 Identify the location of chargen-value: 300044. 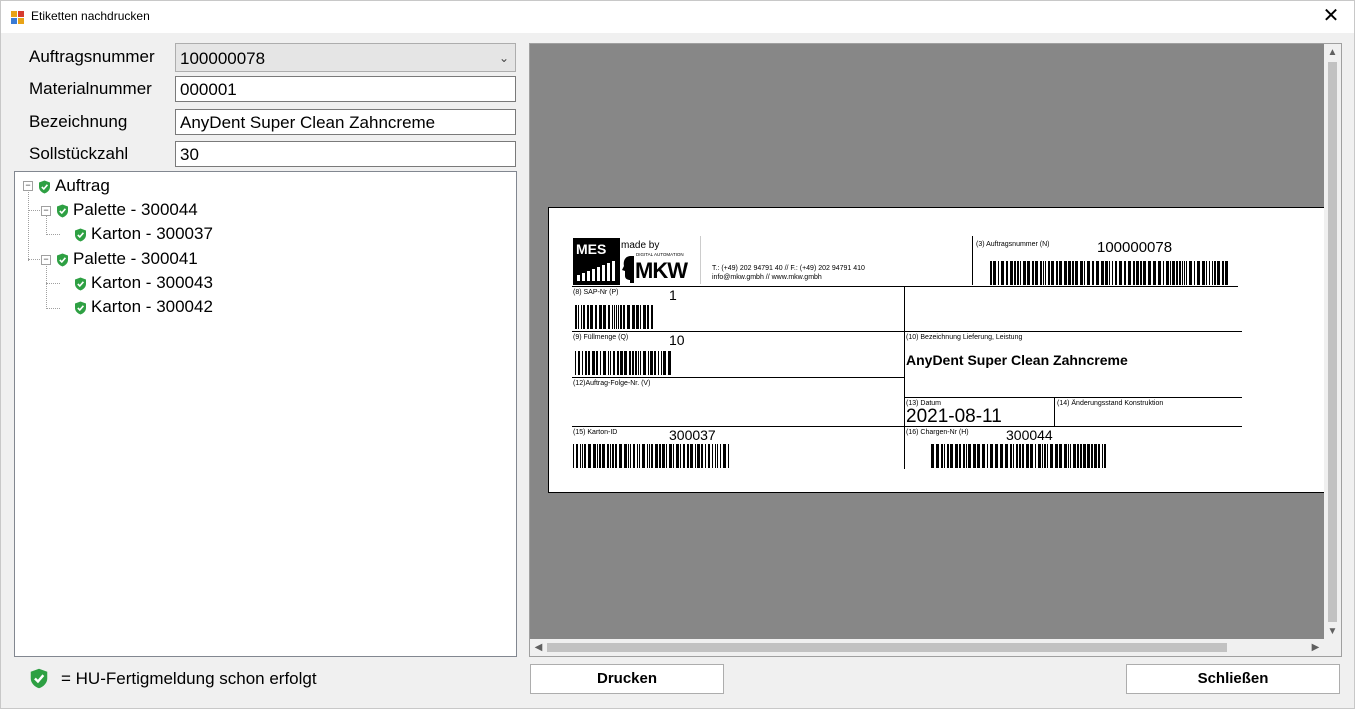
(1029, 435).